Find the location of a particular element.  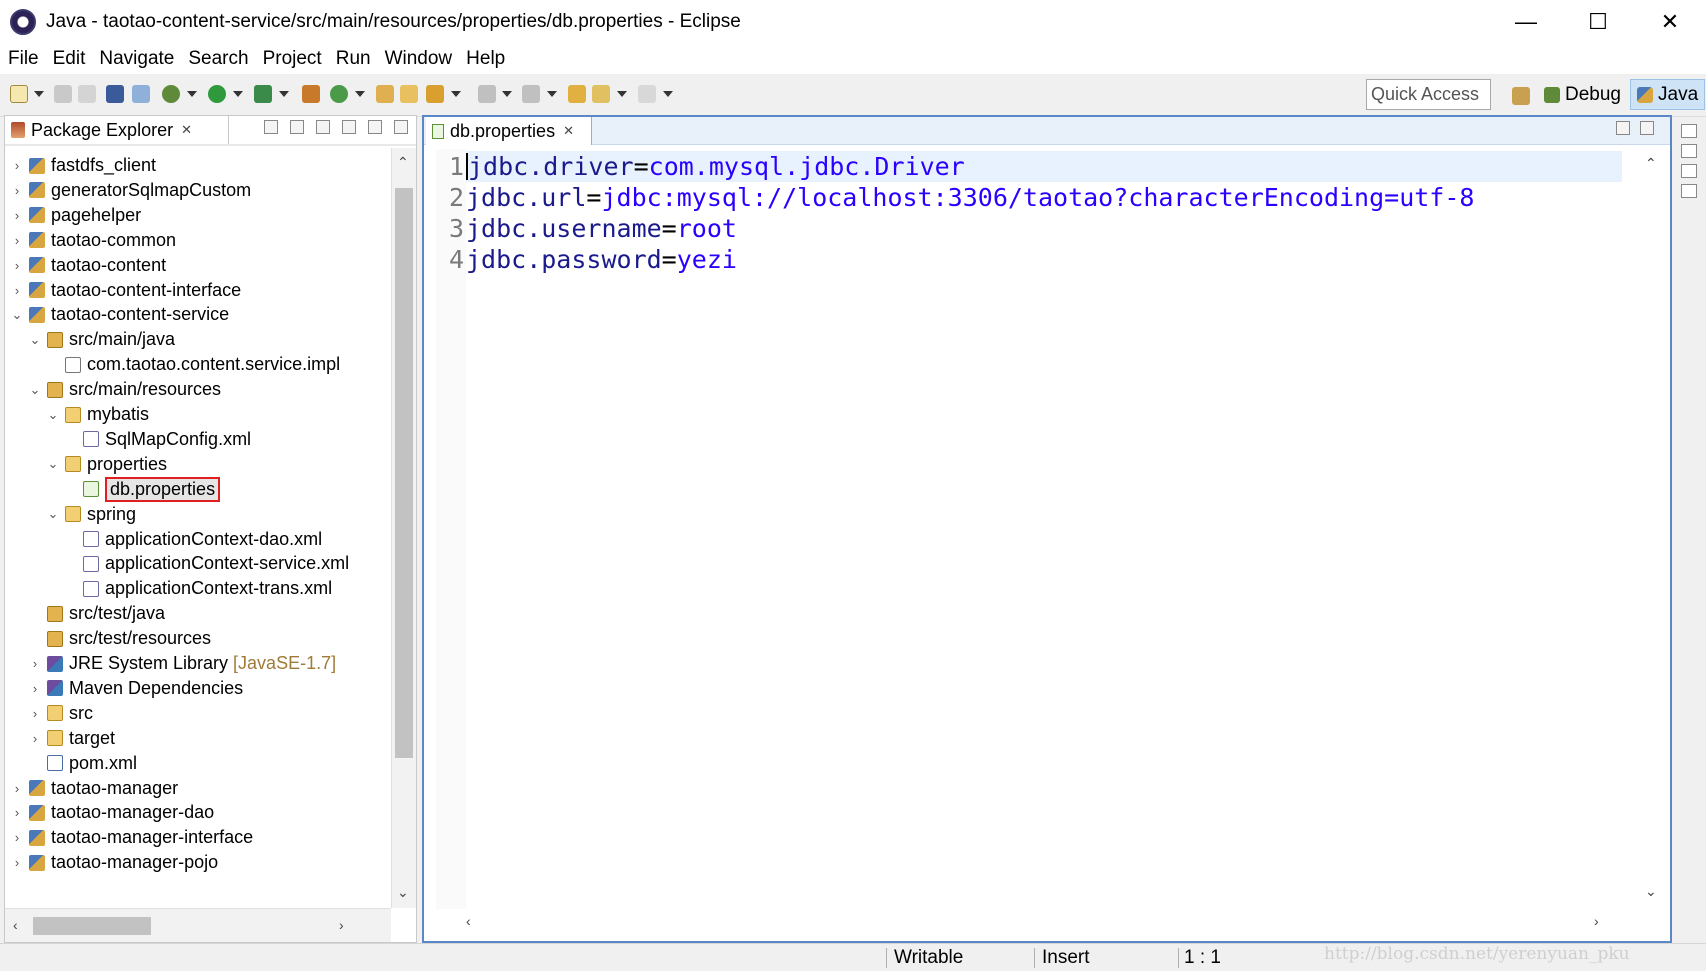

tree-item: › taotao-manager-interface is located at coordinates (132, 837).